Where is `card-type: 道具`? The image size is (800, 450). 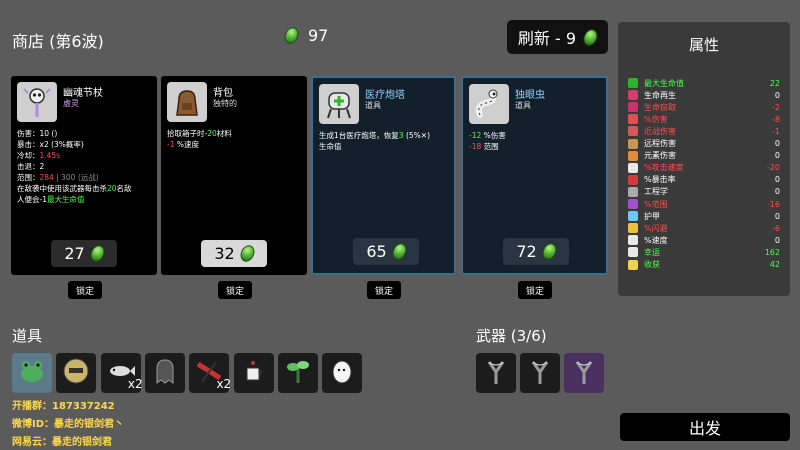 card-type: 道具 is located at coordinates (373, 105).